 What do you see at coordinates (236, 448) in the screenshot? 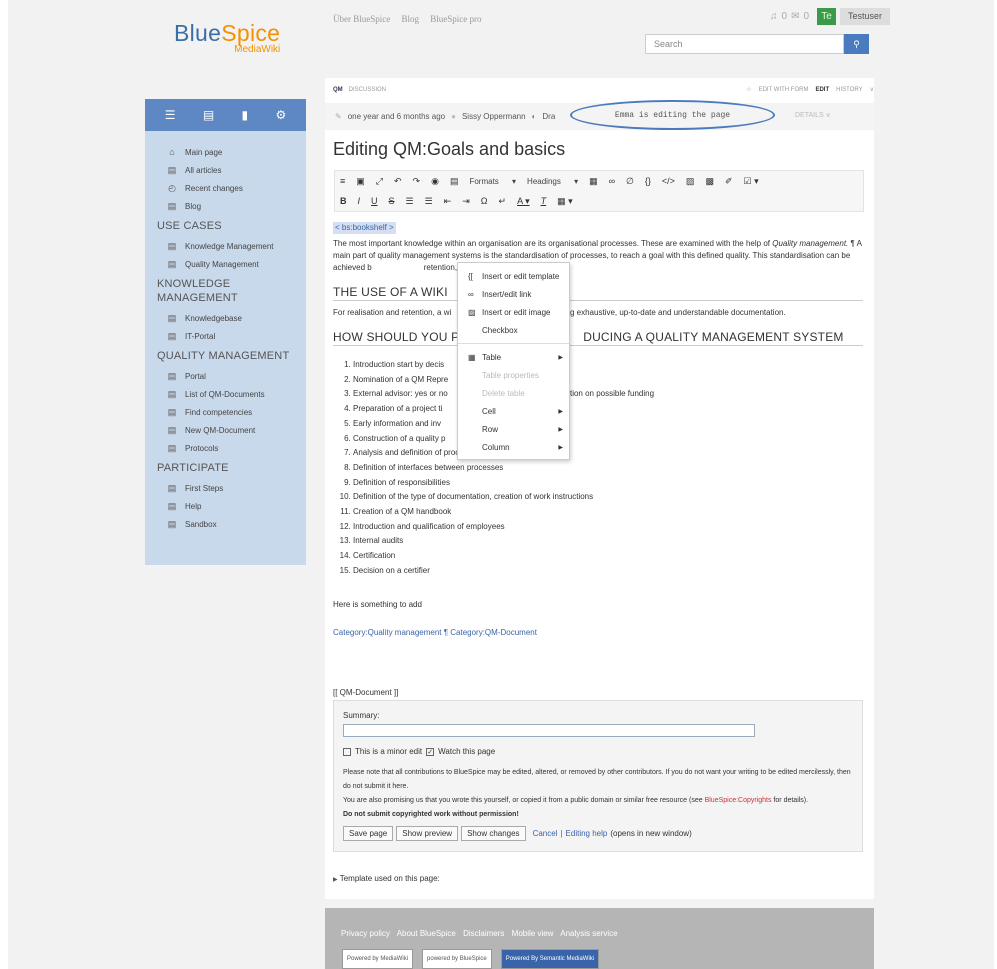
I see `sidebar-item: ▤ Protocols` at bounding box center [236, 448].